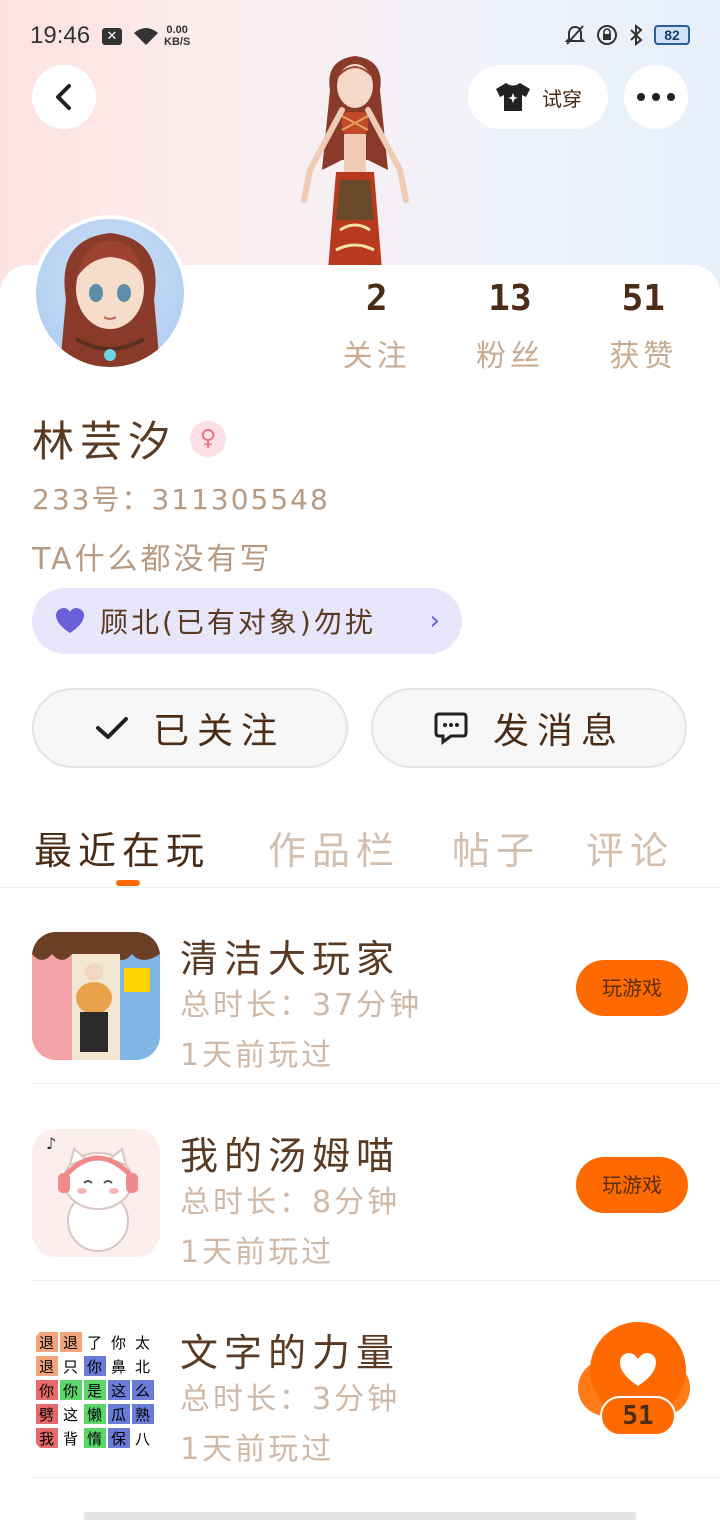 Image resolution: width=720 pixels, height=1520 pixels. Describe the element at coordinates (208, 438) in the screenshot. I see `female-icon: ♀` at that location.